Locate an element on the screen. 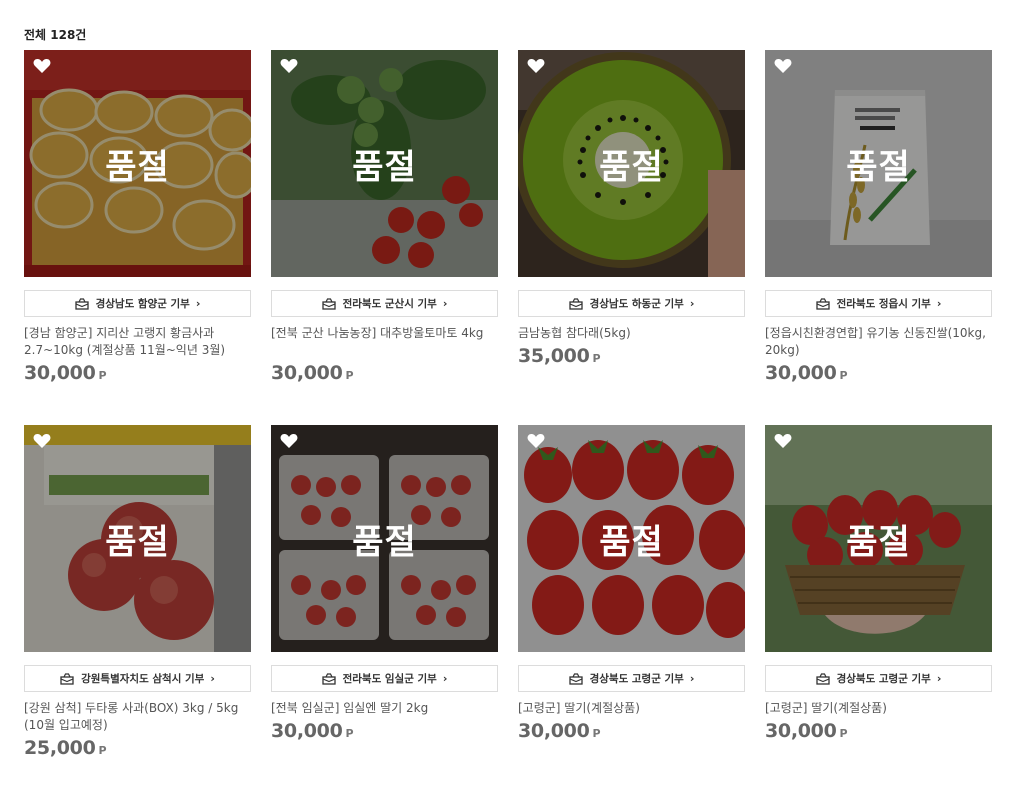  product-price: 35,000 is located at coordinates (554, 356).